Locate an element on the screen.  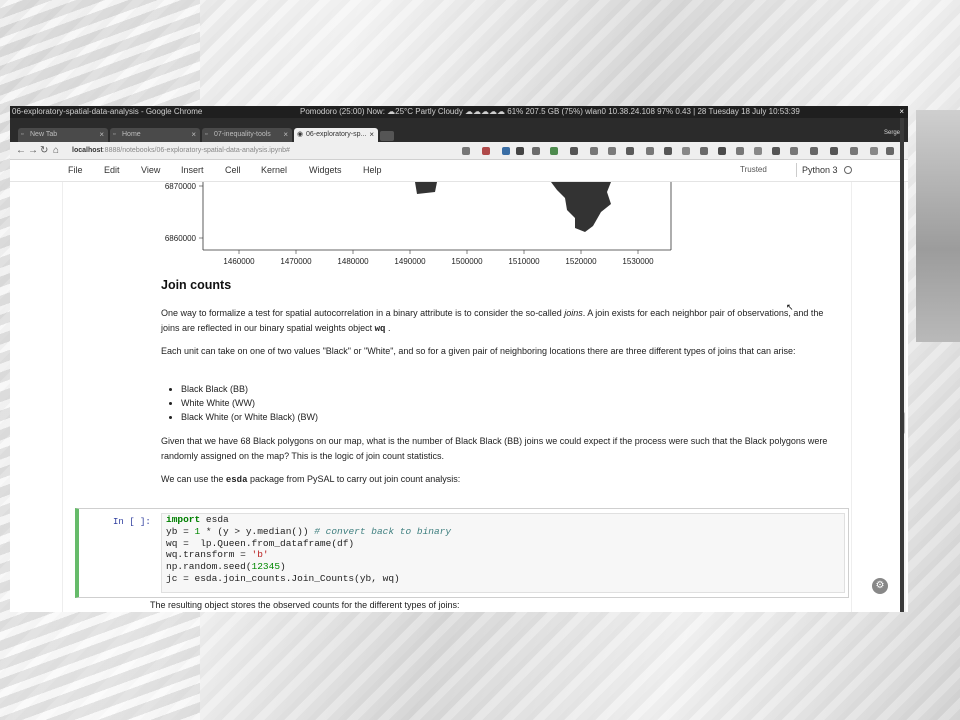
list-item: Black Black (BB) is located at coordinates (506, 389).